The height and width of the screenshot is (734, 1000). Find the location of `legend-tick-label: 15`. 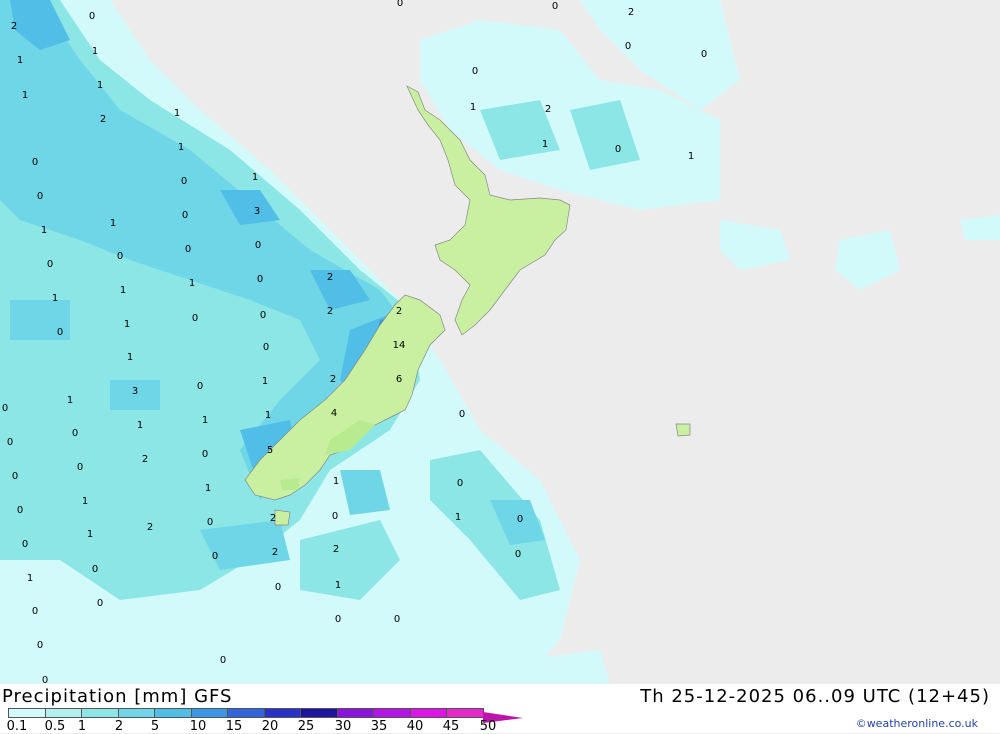

legend-tick-label: 15 is located at coordinates (234, 726).